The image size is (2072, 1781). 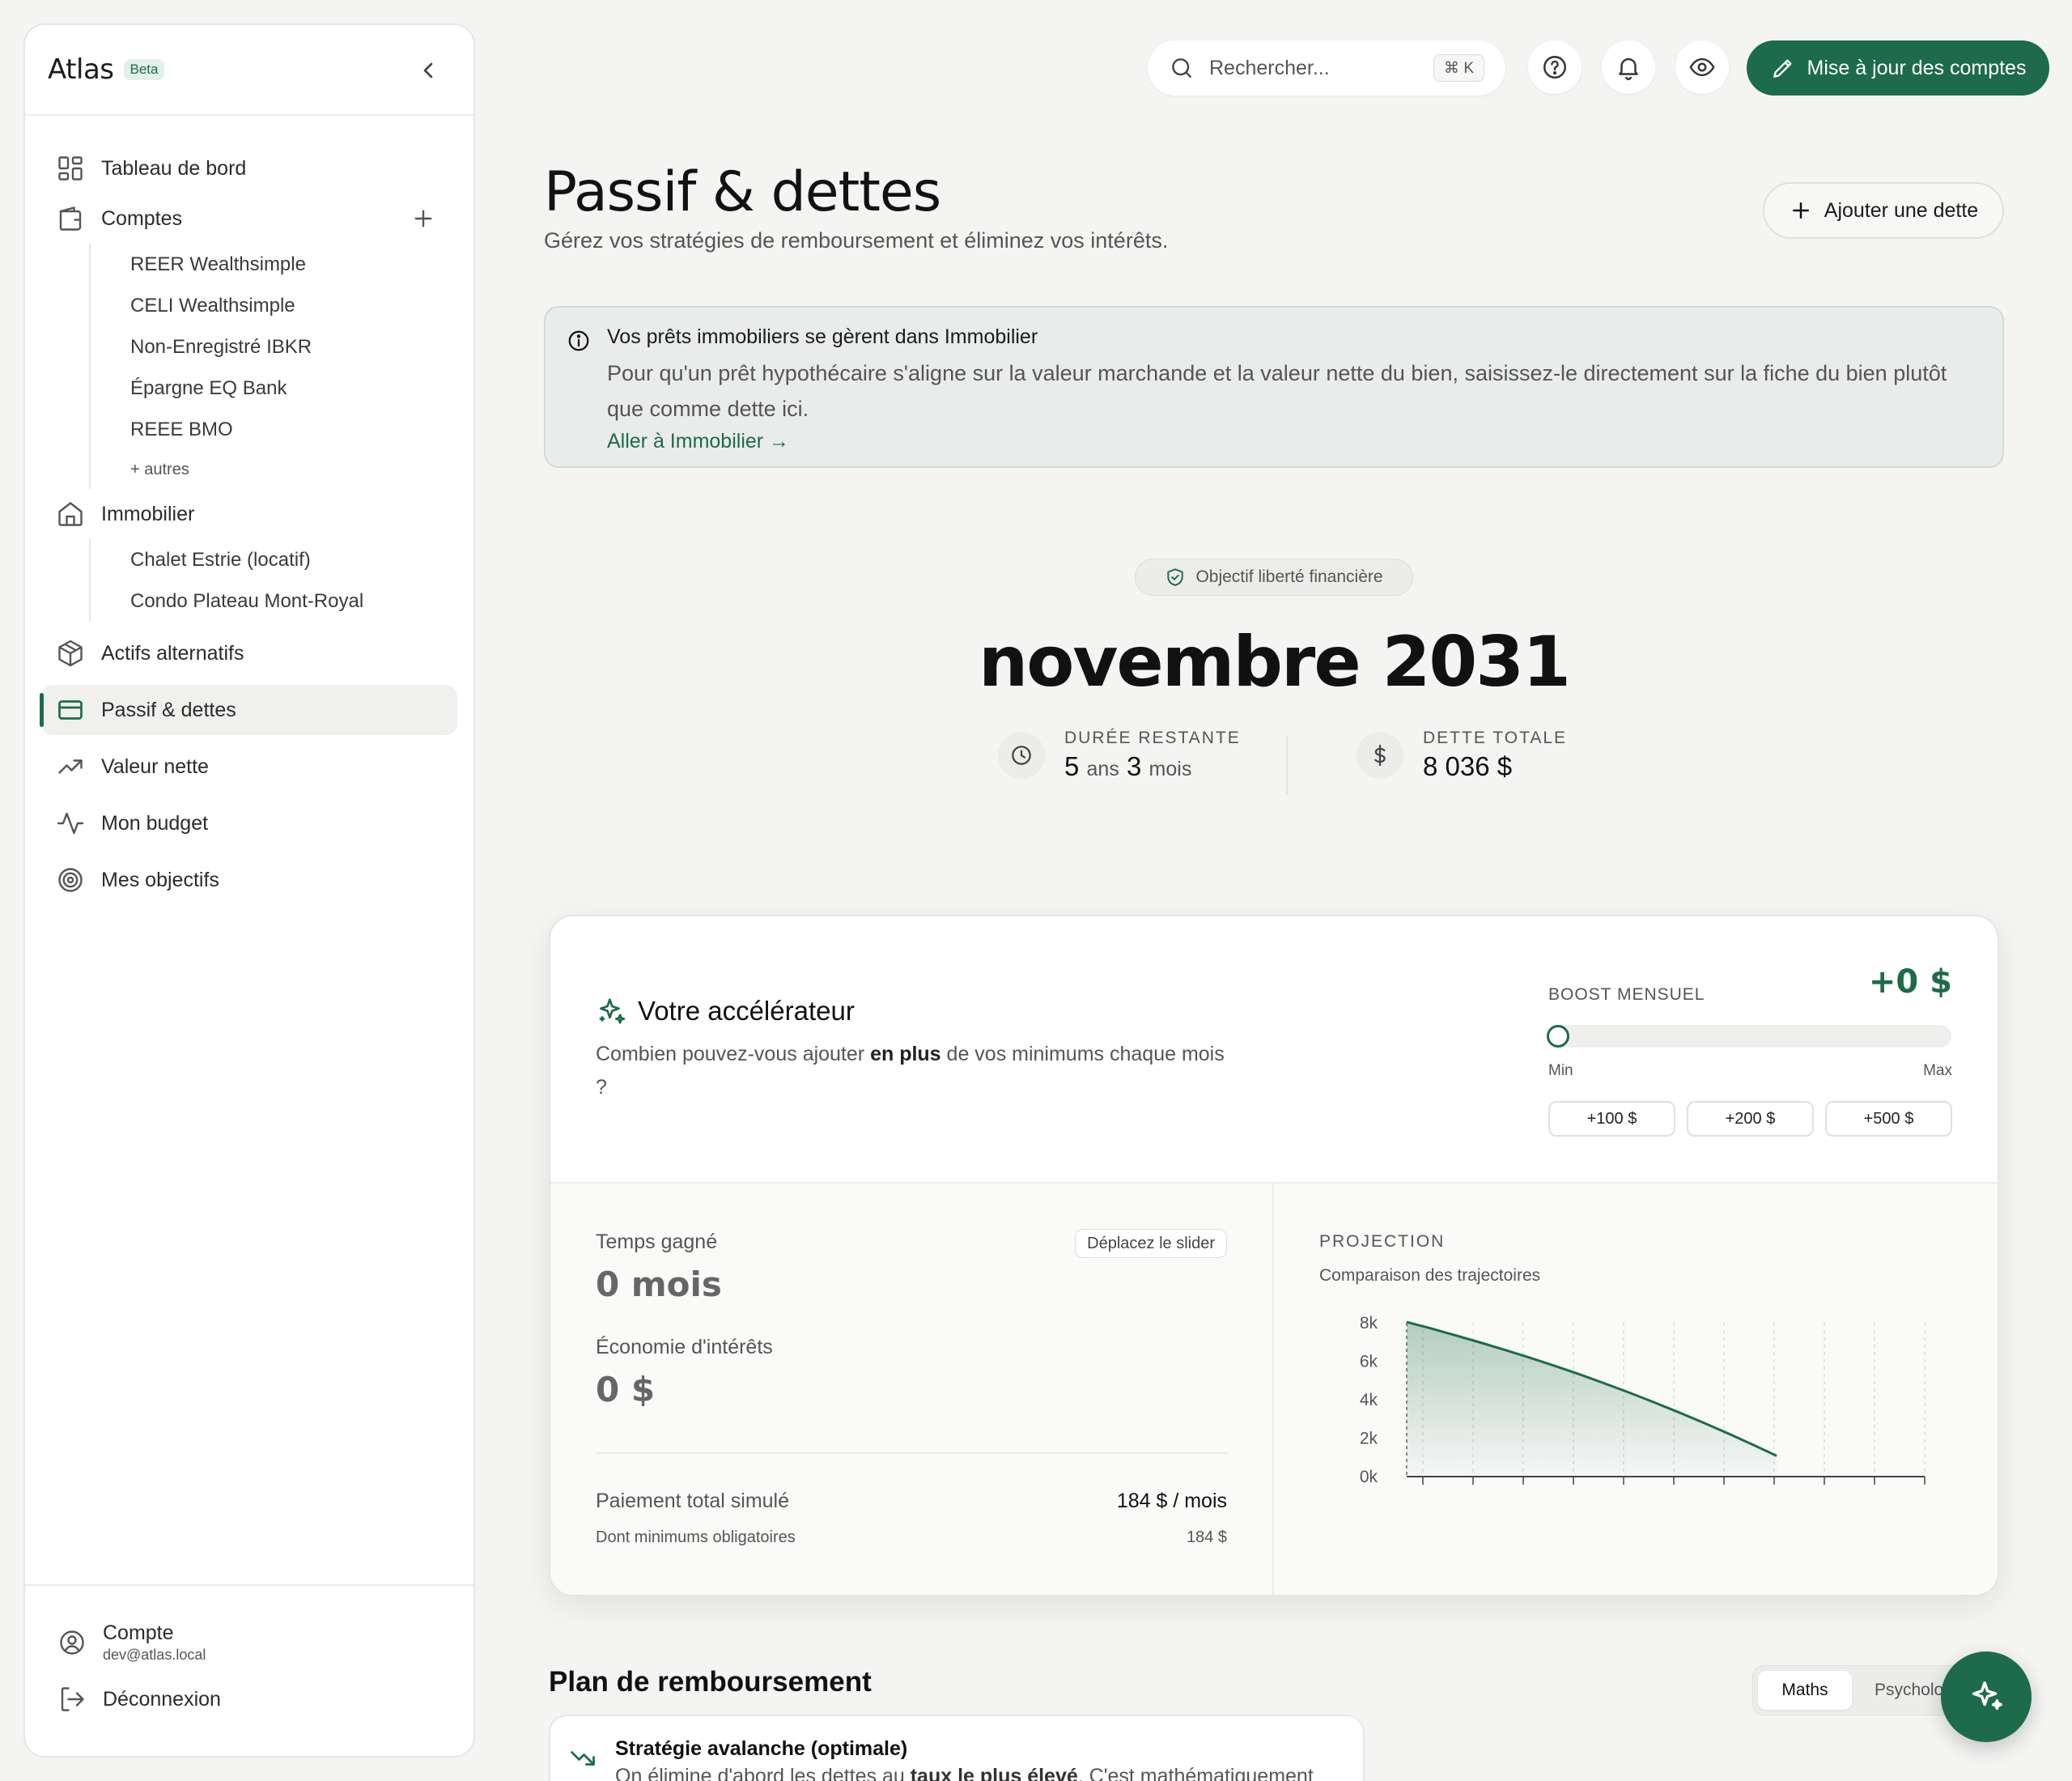 I want to click on preset-500-button: +500 $, so click(x=1888, y=1119).